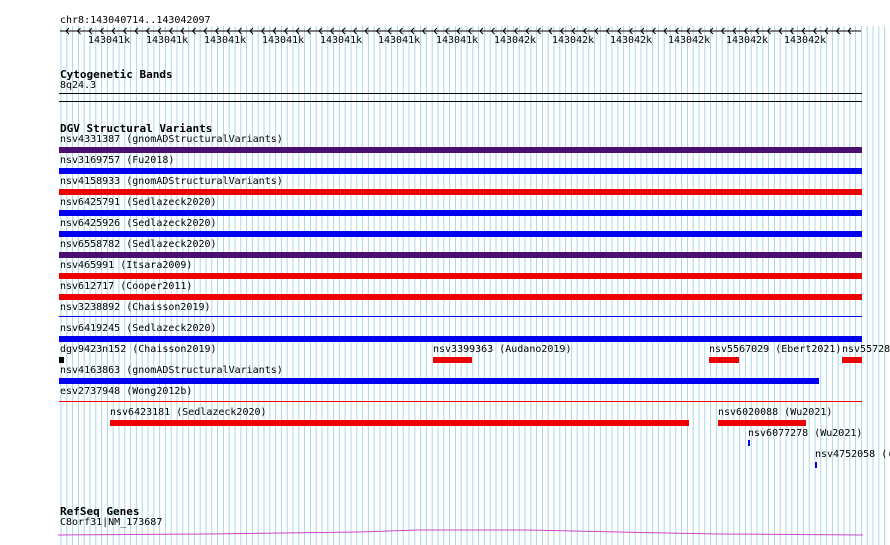 The image size is (890, 545). What do you see at coordinates (138, 245) in the screenshot?
I see `dgv-feature-label: nsv6558782 (Sedlazeck2020)` at bounding box center [138, 245].